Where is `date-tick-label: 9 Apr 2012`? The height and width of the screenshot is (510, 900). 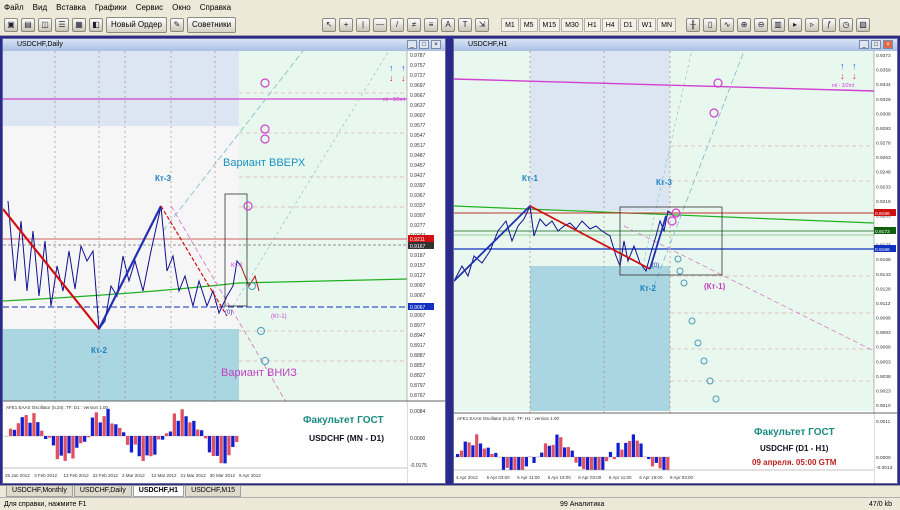
date-tick-label: 9 Apr 2012 is located at coordinates (250, 475).